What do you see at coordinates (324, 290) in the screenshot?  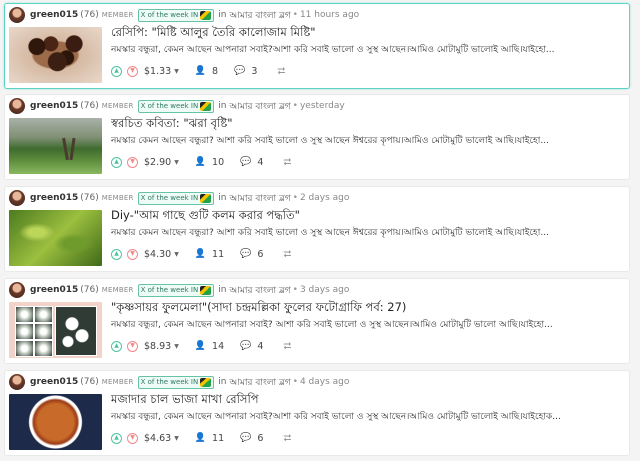 I see `post-time: 3 days ago` at bounding box center [324, 290].